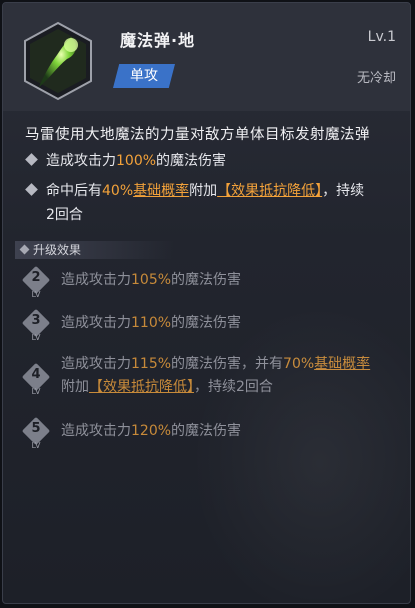  Describe the element at coordinates (36, 434) in the screenshot. I see `level-badge-5: 5 LV` at that location.